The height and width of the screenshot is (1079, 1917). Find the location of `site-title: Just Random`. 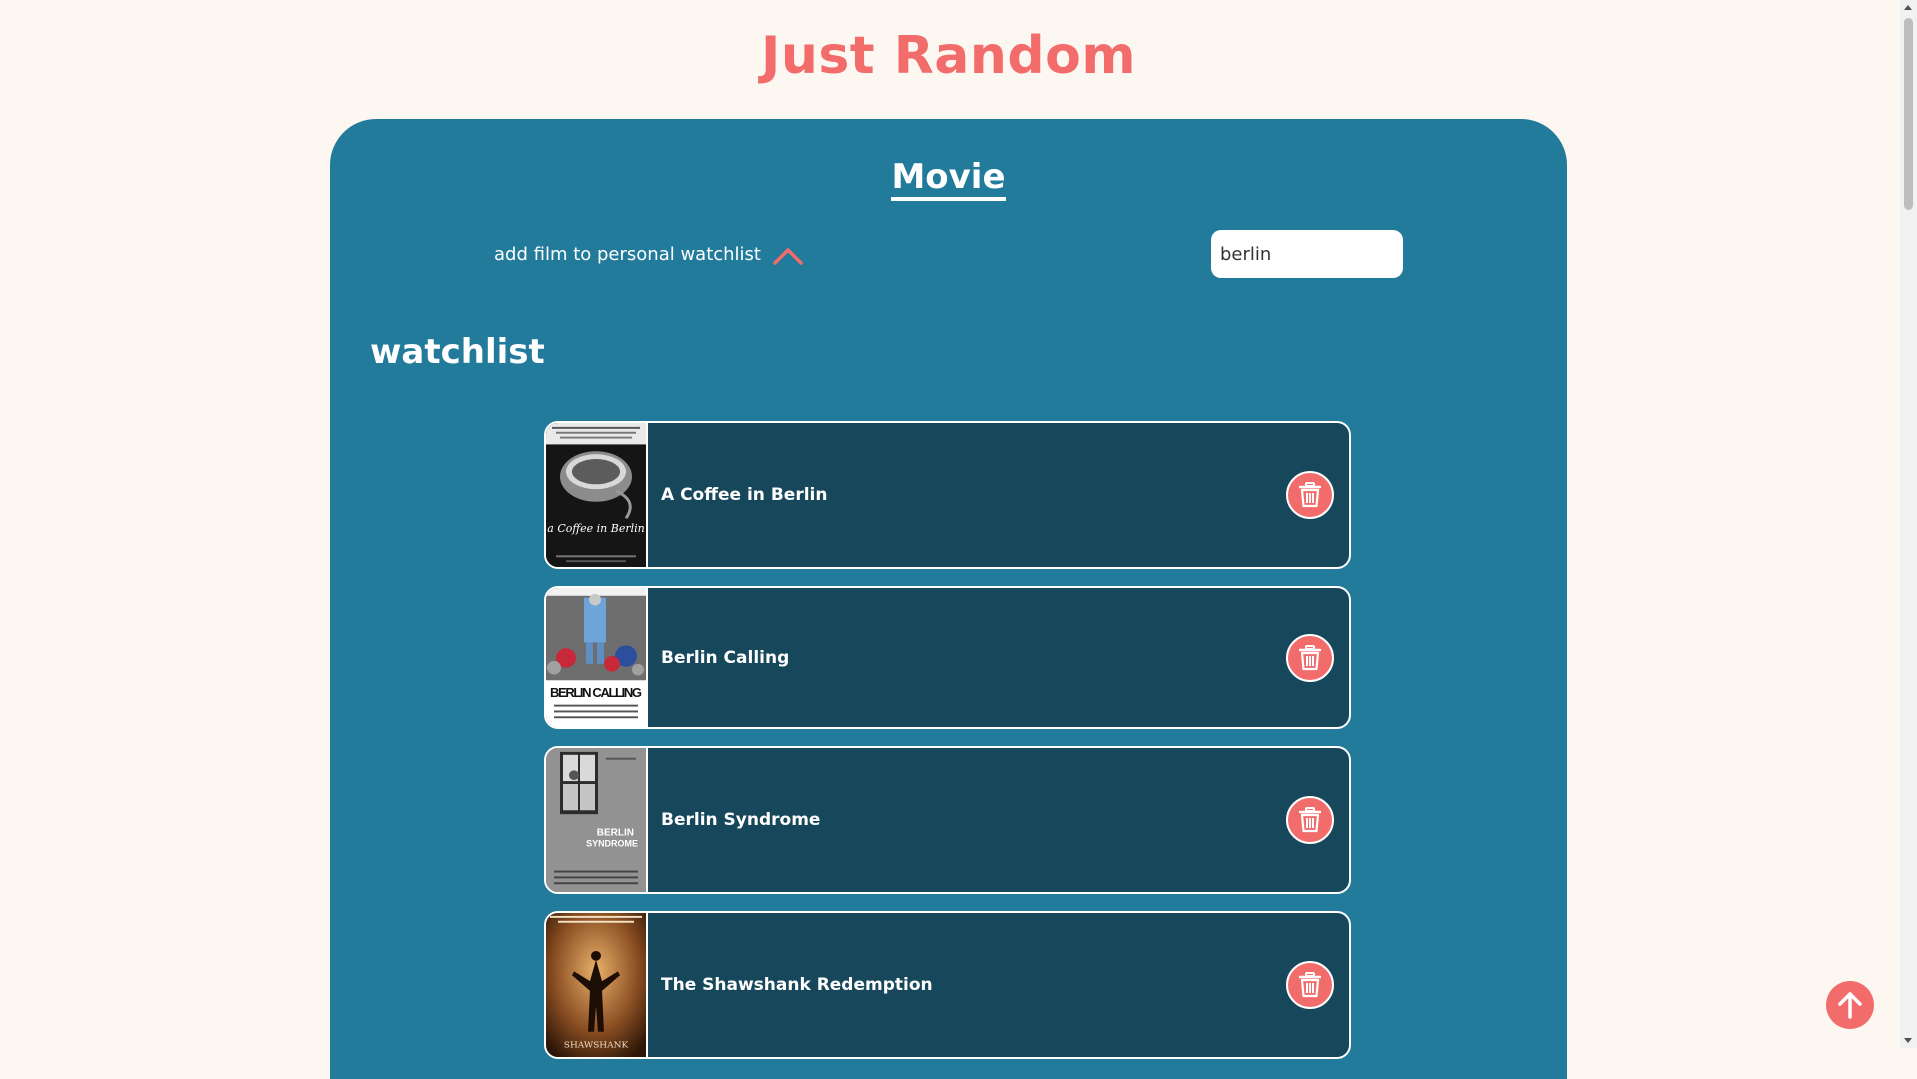

site-title: Just Random is located at coordinates (948, 56).